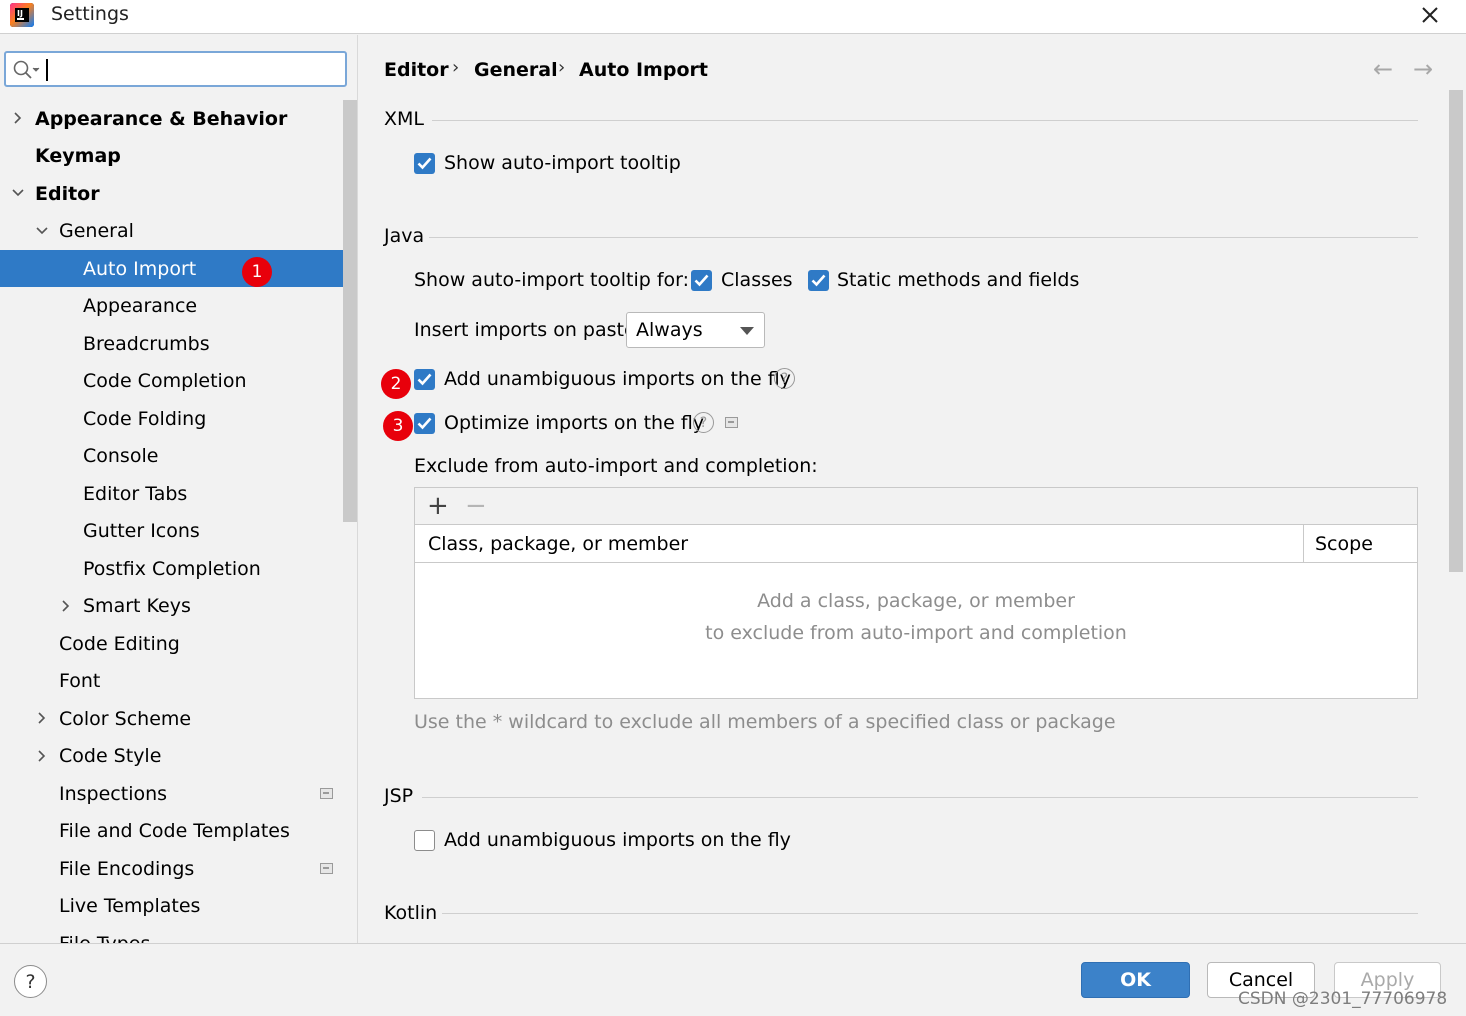 This screenshot has height=1016, width=1466. Describe the element at coordinates (257, 272) in the screenshot. I see `annotation-badge: 1` at that location.